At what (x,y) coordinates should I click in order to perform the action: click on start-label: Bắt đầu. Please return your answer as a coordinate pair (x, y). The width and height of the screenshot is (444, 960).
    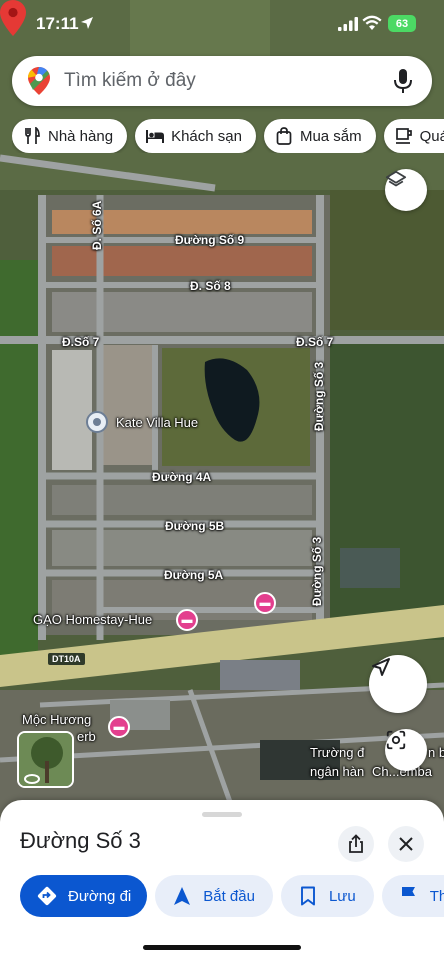
    Looking at the image, I should click on (229, 896).